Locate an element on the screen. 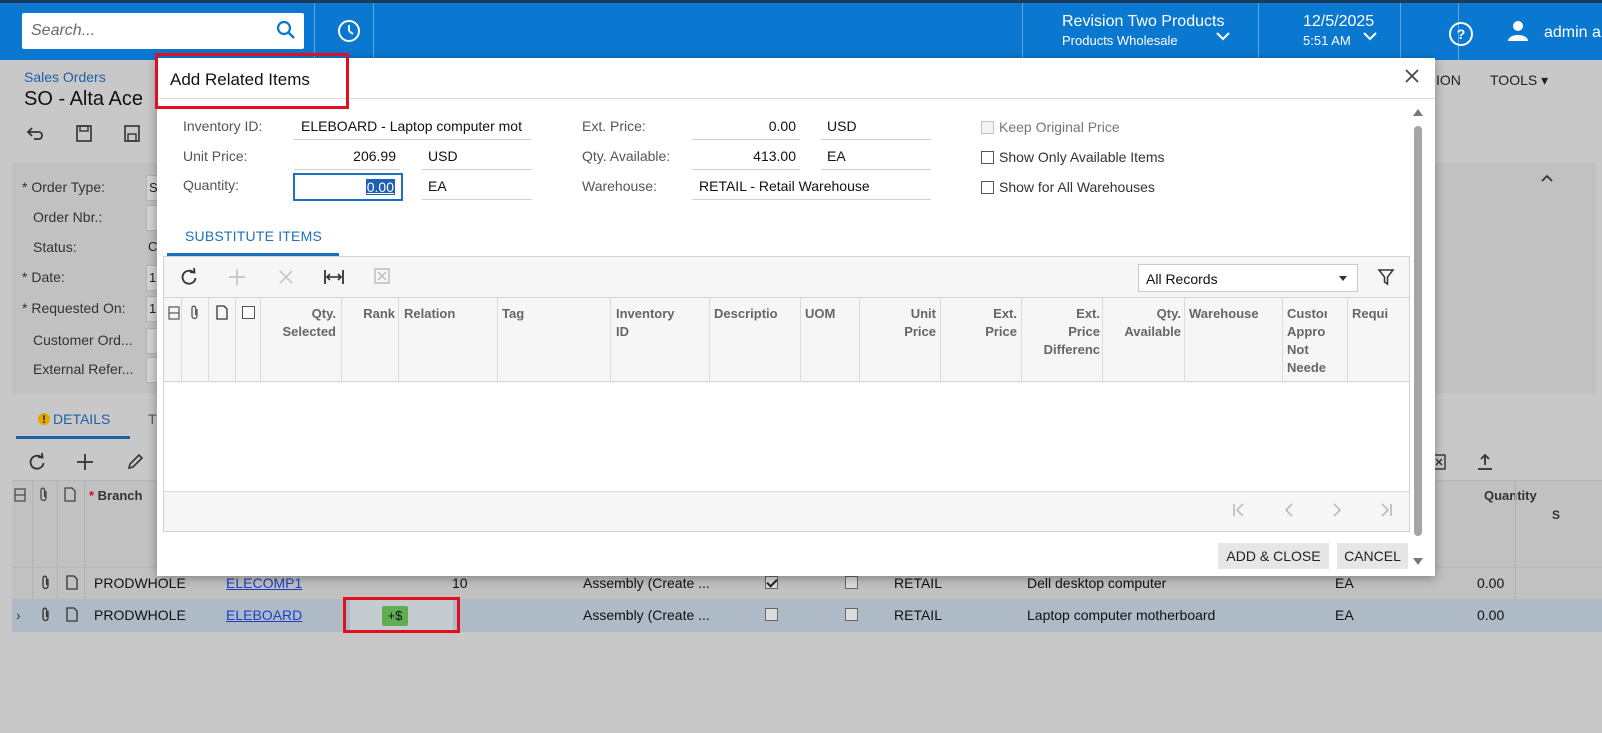  history-icon is located at coordinates (349, 32).